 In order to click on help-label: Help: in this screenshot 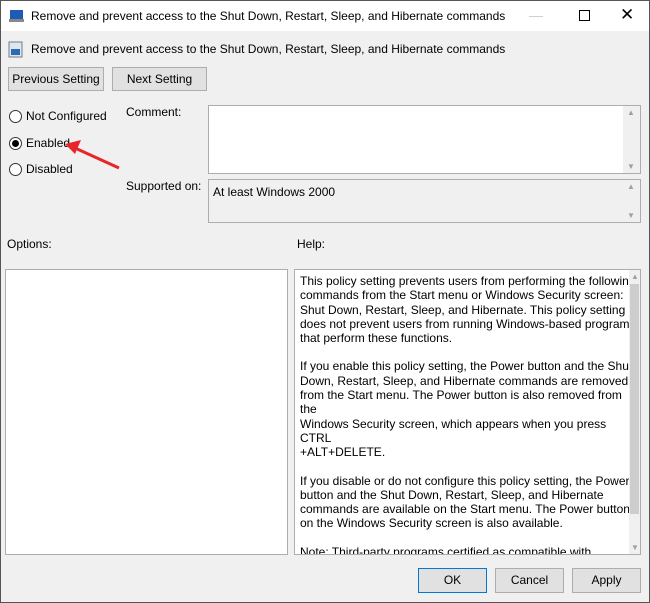, I will do `click(311, 244)`.